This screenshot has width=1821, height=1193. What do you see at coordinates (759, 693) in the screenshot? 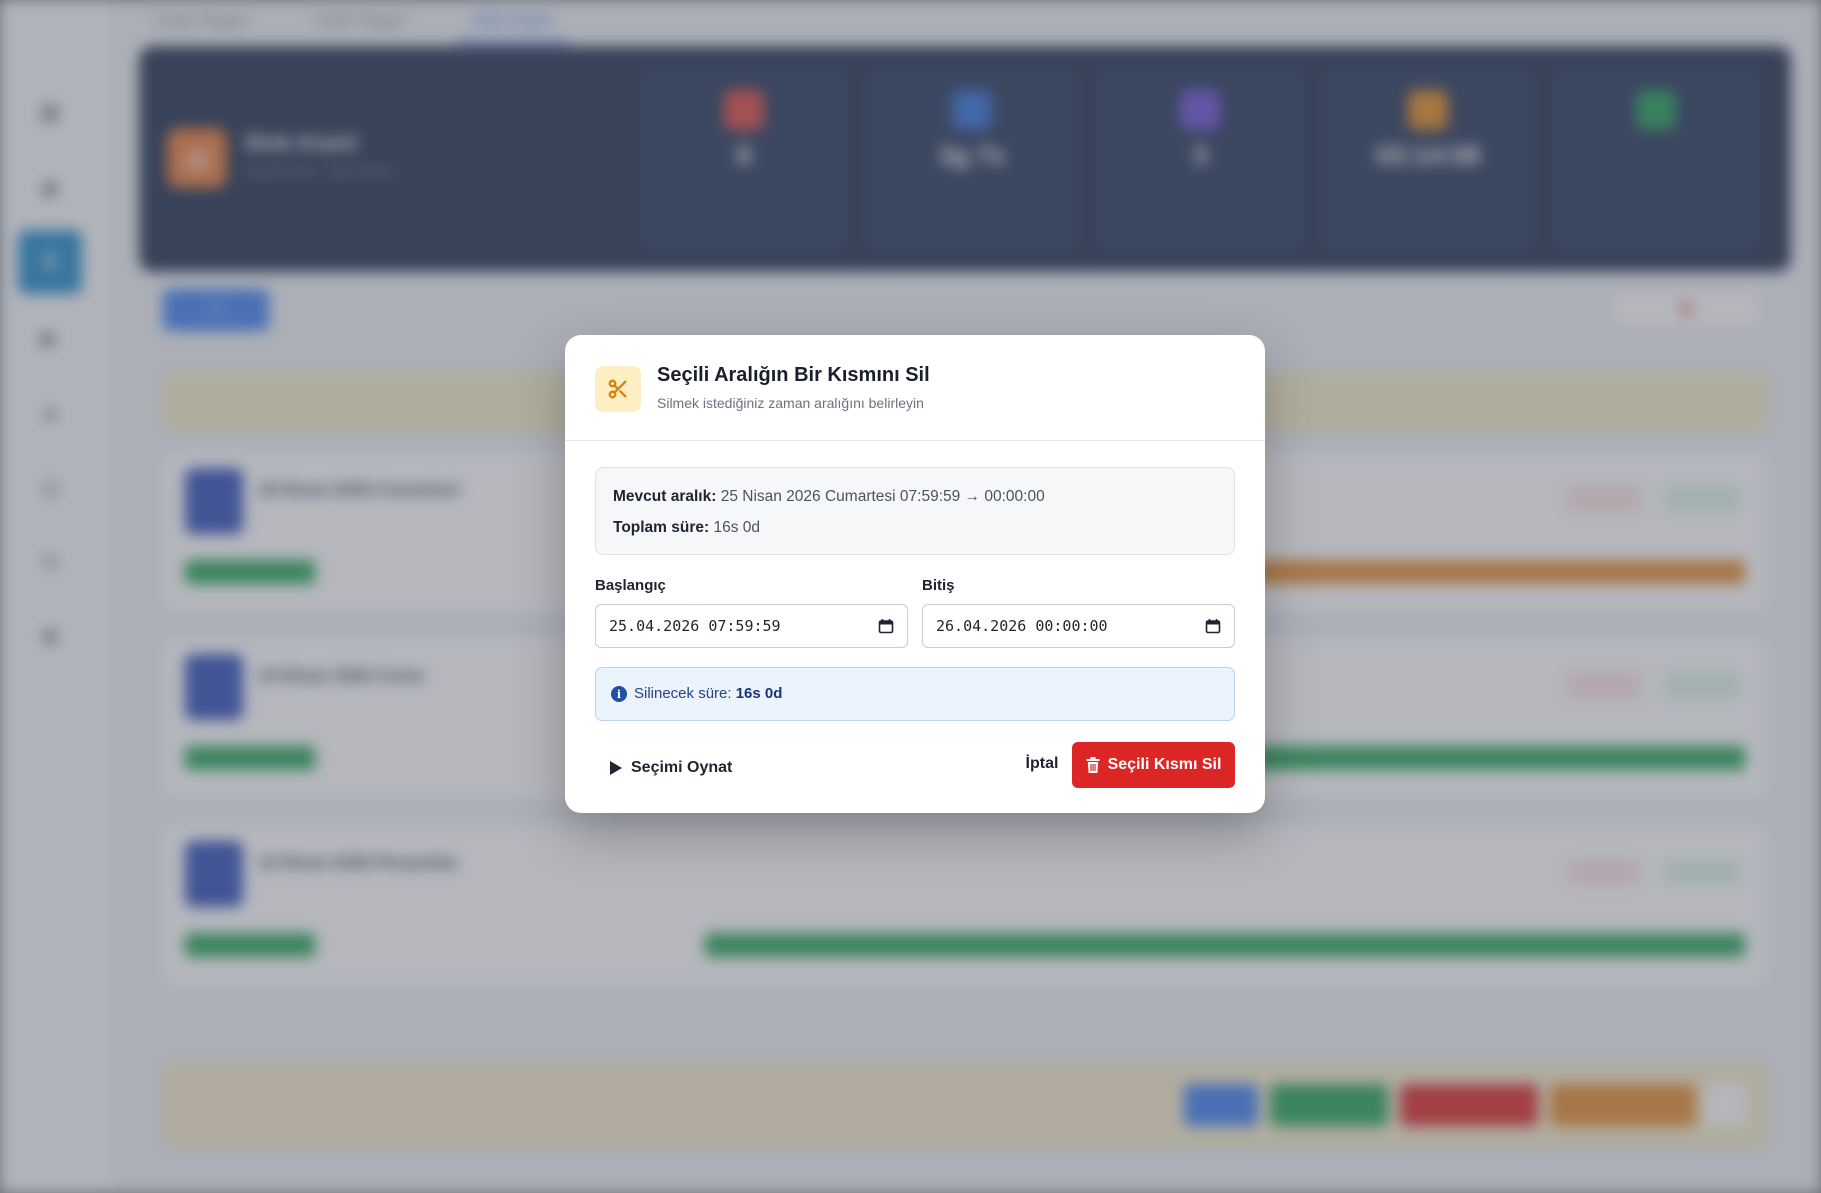
I see `delete-duration-value: 16s 0d` at bounding box center [759, 693].